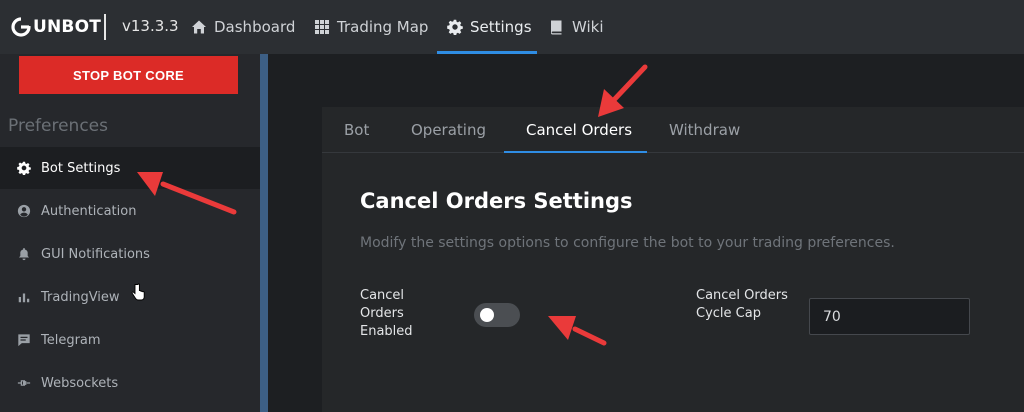 The height and width of the screenshot is (412, 1024). What do you see at coordinates (89, 211) in the screenshot?
I see `sidebar-item-label: Authentication` at bounding box center [89, 211].